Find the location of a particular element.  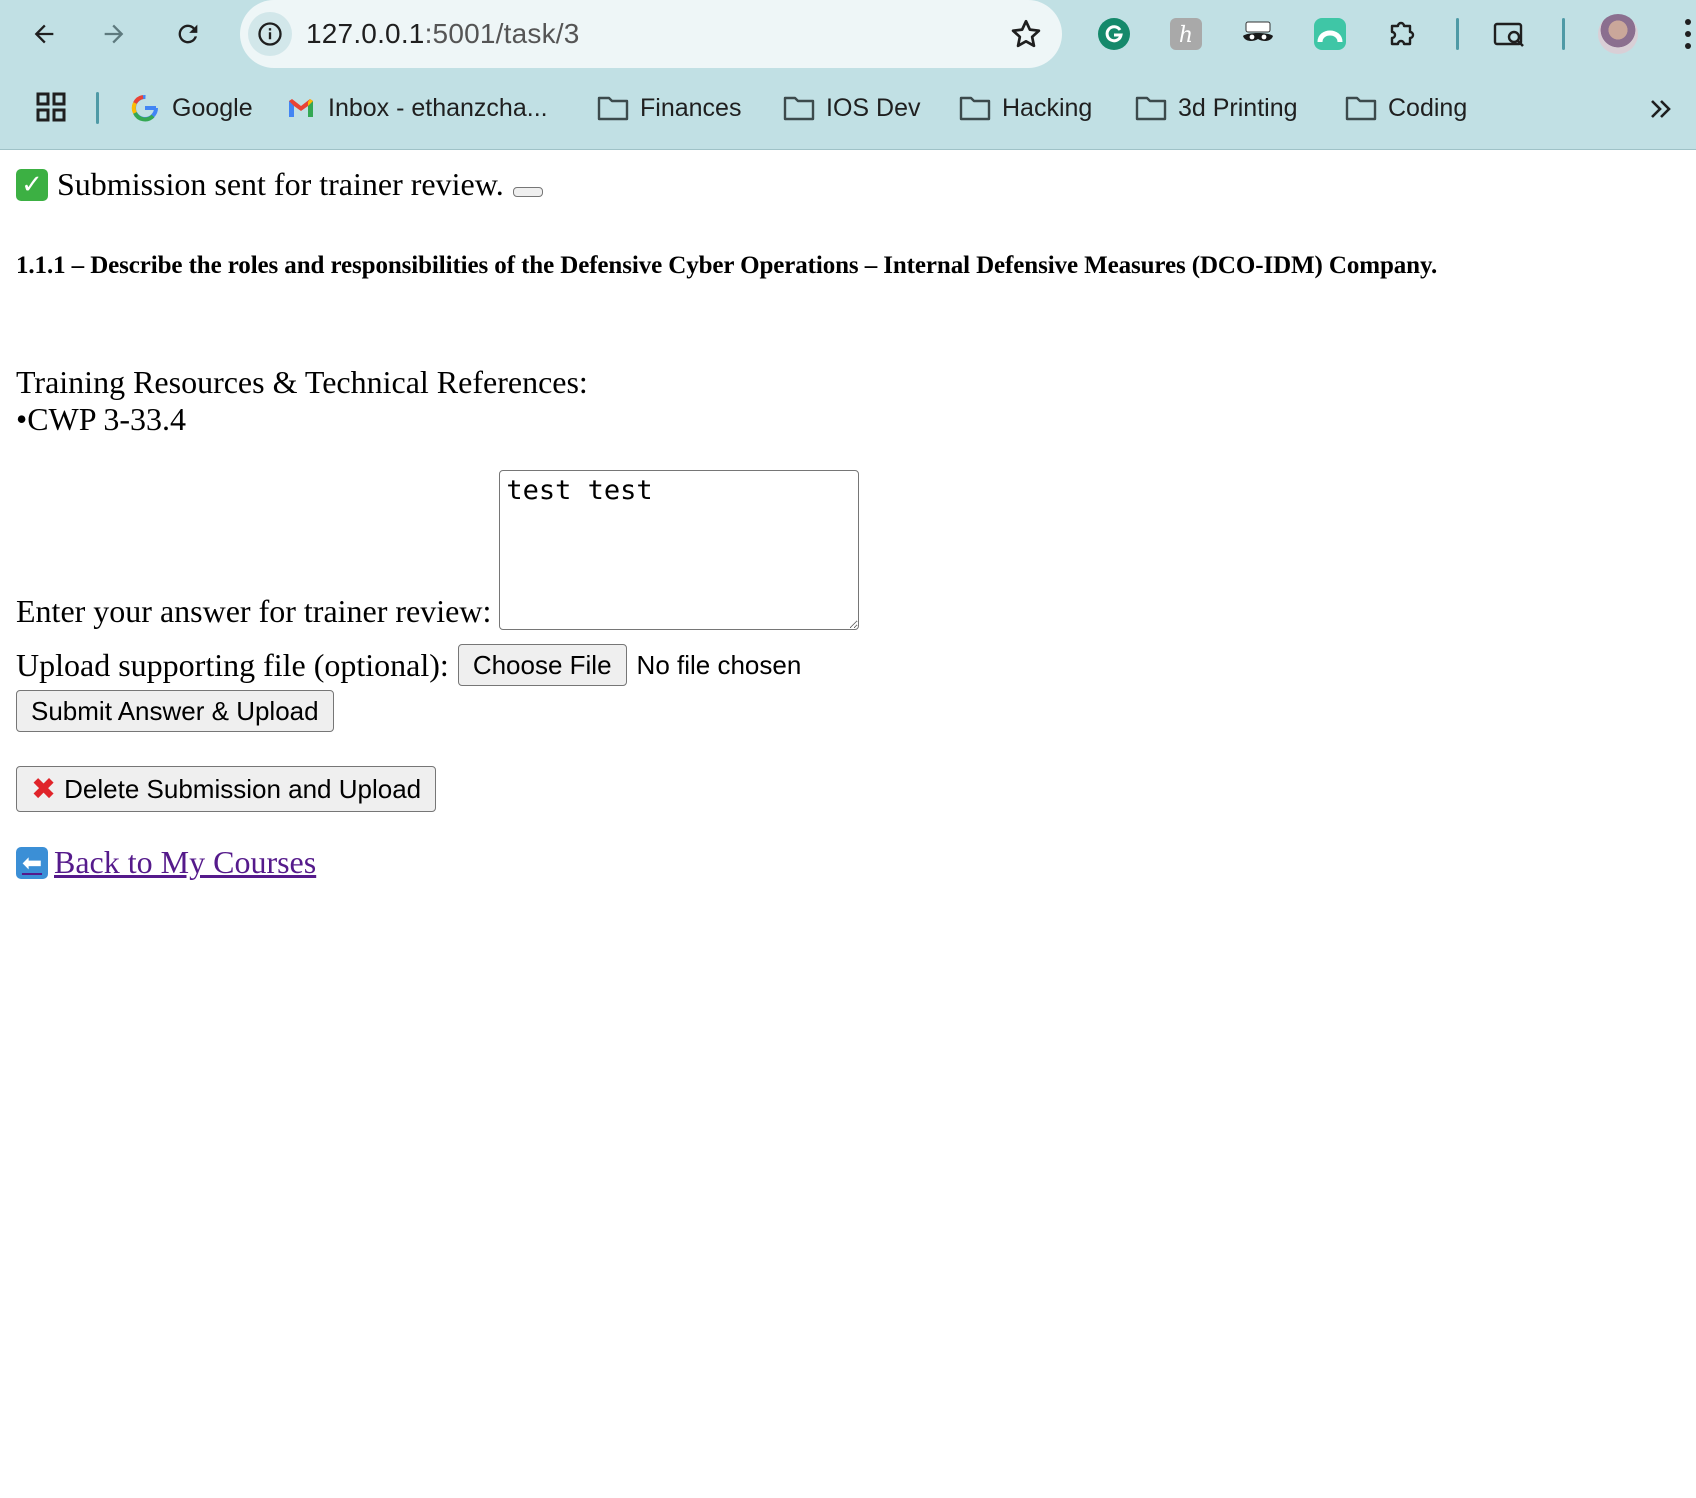

puzzle-icon is located at coordinates (1402, 34).